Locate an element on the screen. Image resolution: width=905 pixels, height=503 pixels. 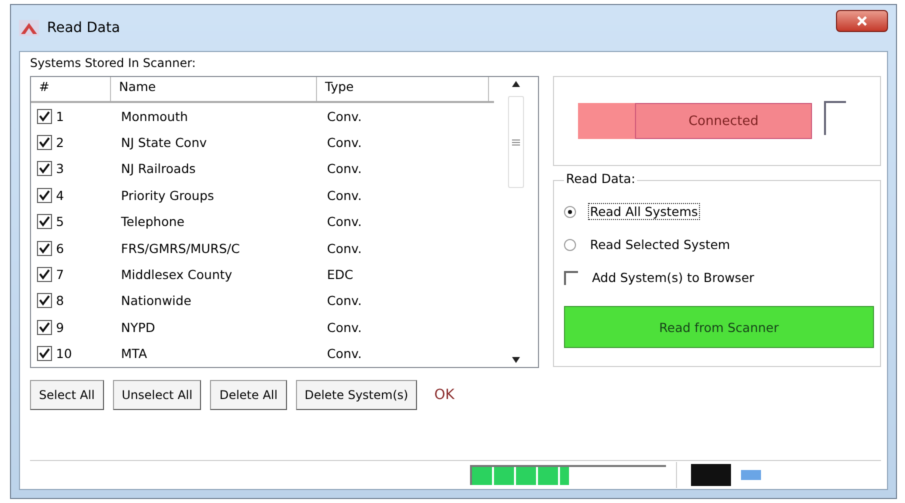
connection-status: Connected is located at coordinates (695, 121).